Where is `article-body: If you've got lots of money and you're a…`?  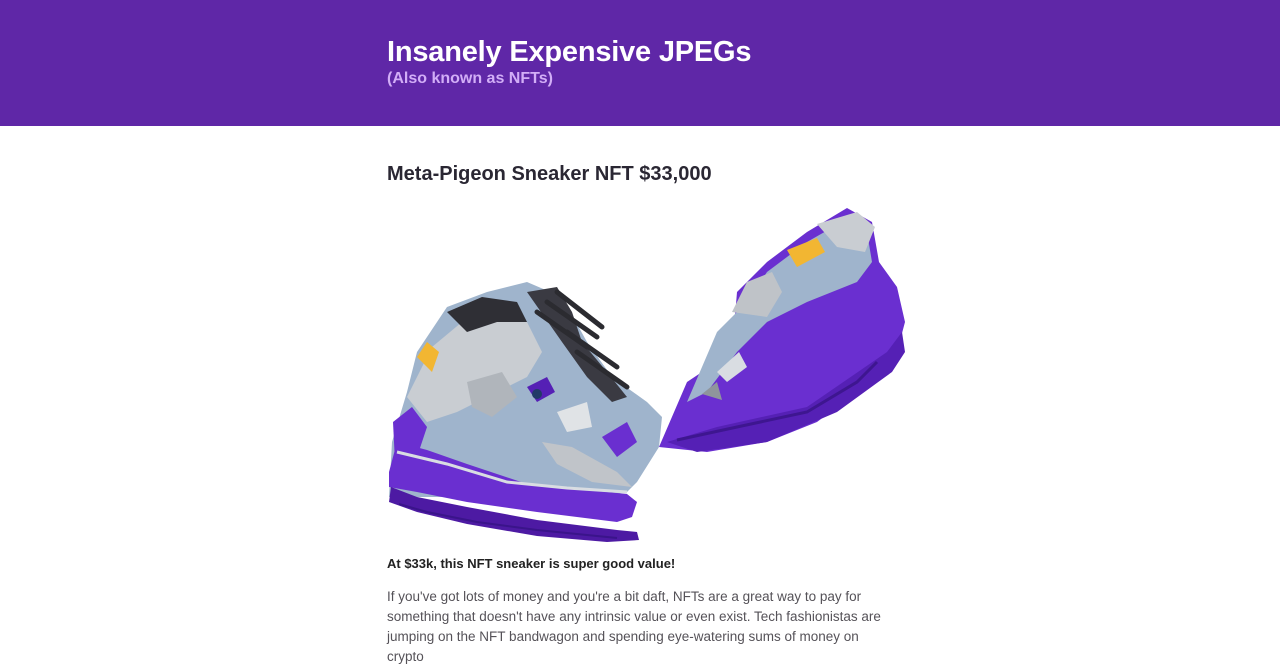 article-body: If you've got lots of money and you're a… is located at coordinates (634, 626).